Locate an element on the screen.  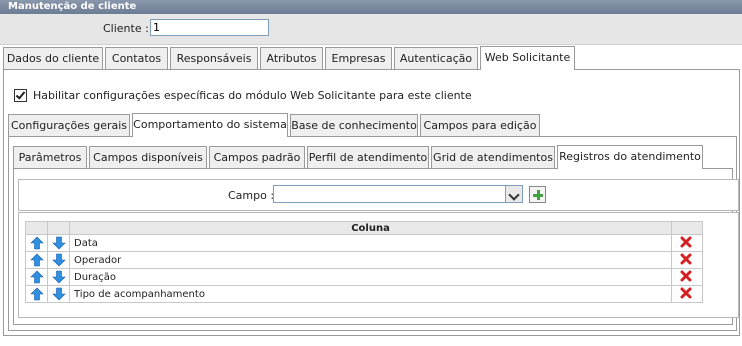
tab-label: Dados do cliente is located at coordinates (53, 58).